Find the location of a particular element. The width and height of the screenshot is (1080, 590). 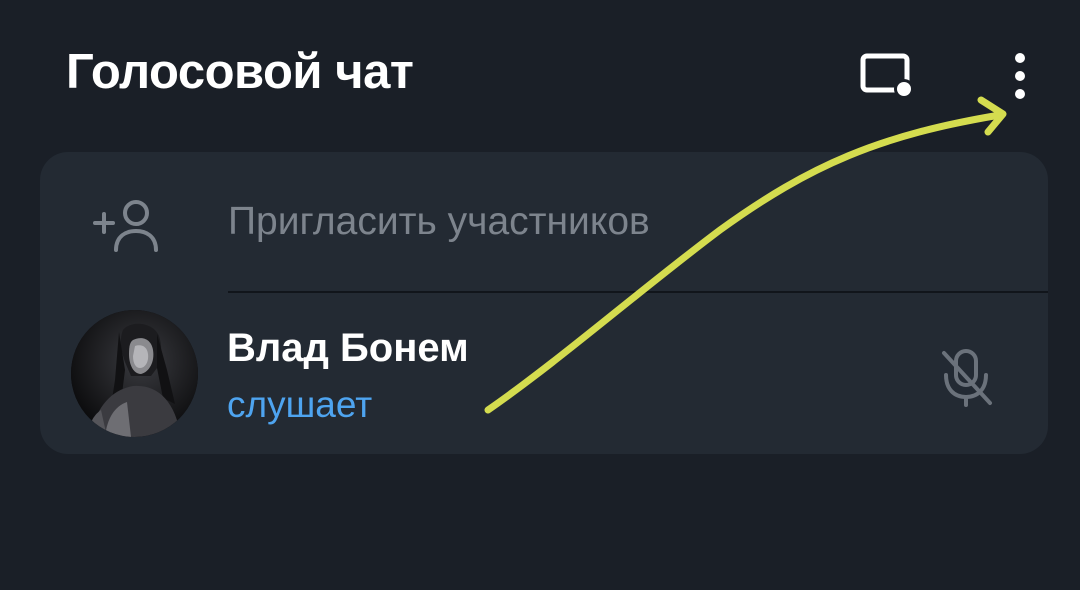

screen-share-button is located at coordinates (887, 76).